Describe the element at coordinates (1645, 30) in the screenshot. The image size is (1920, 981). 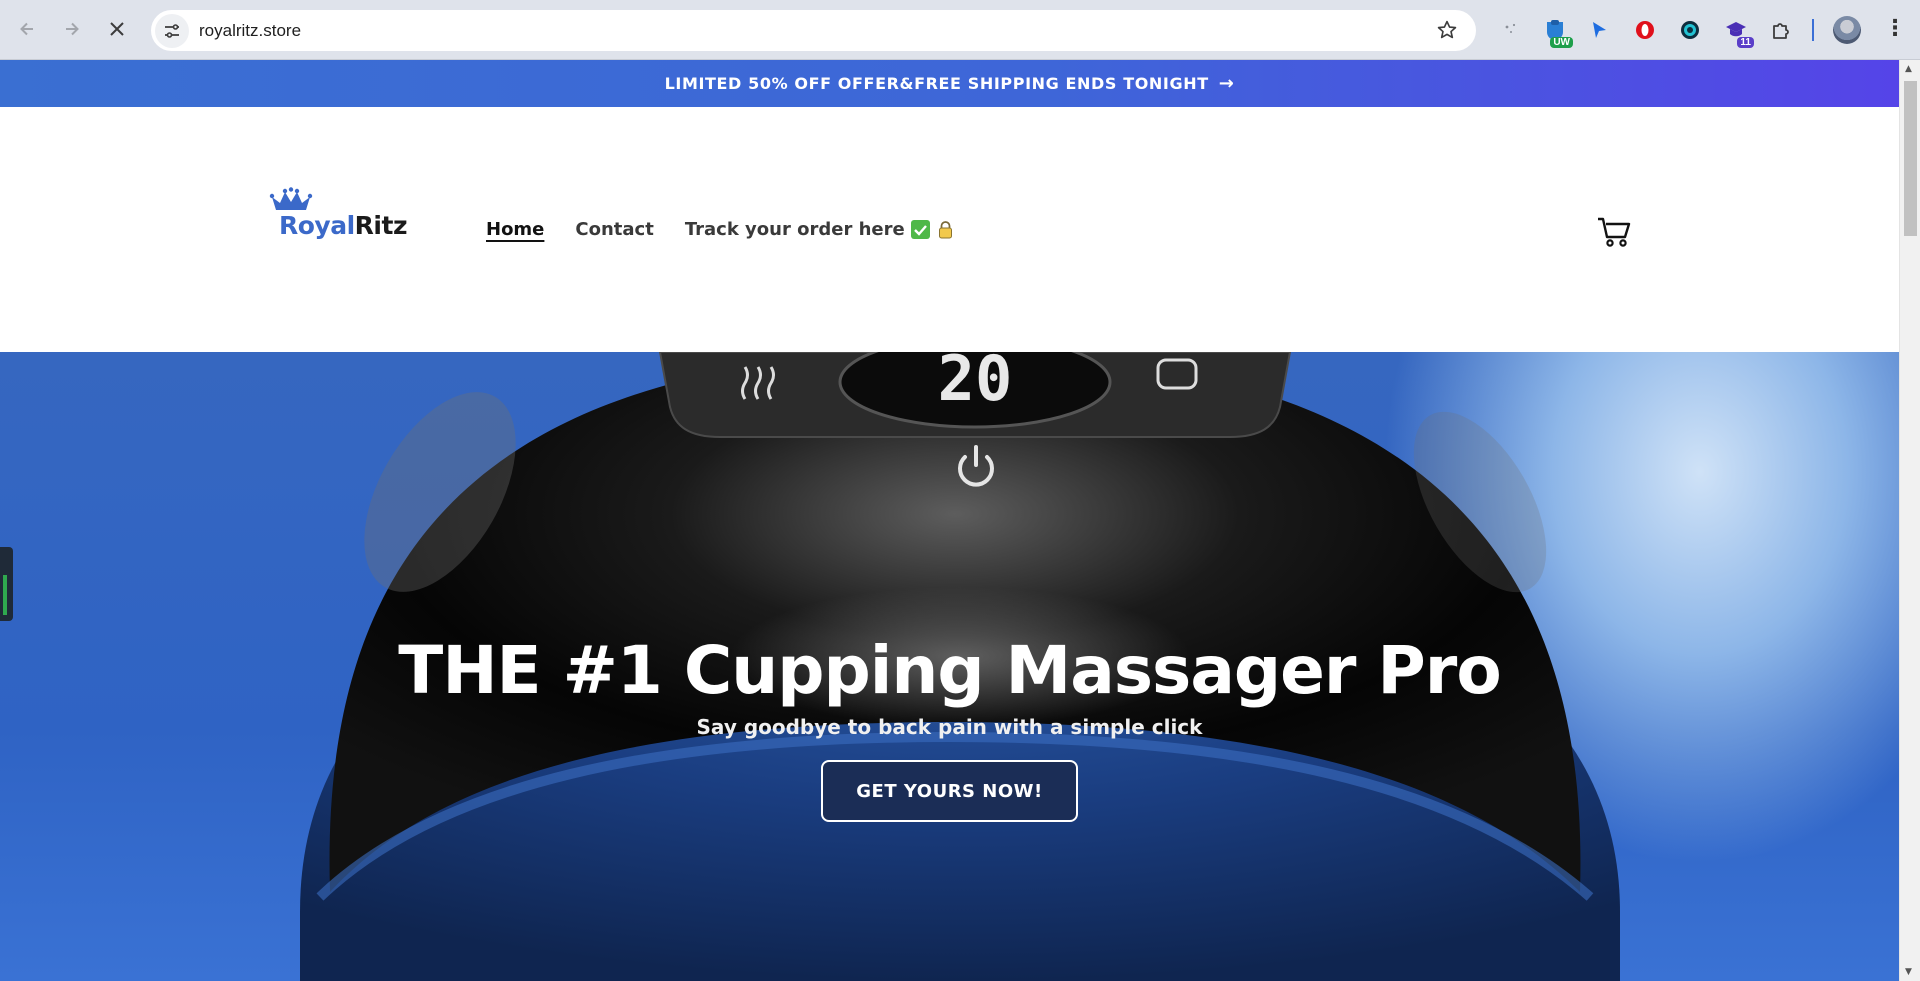
I see `opera-extension-icon` at that location.